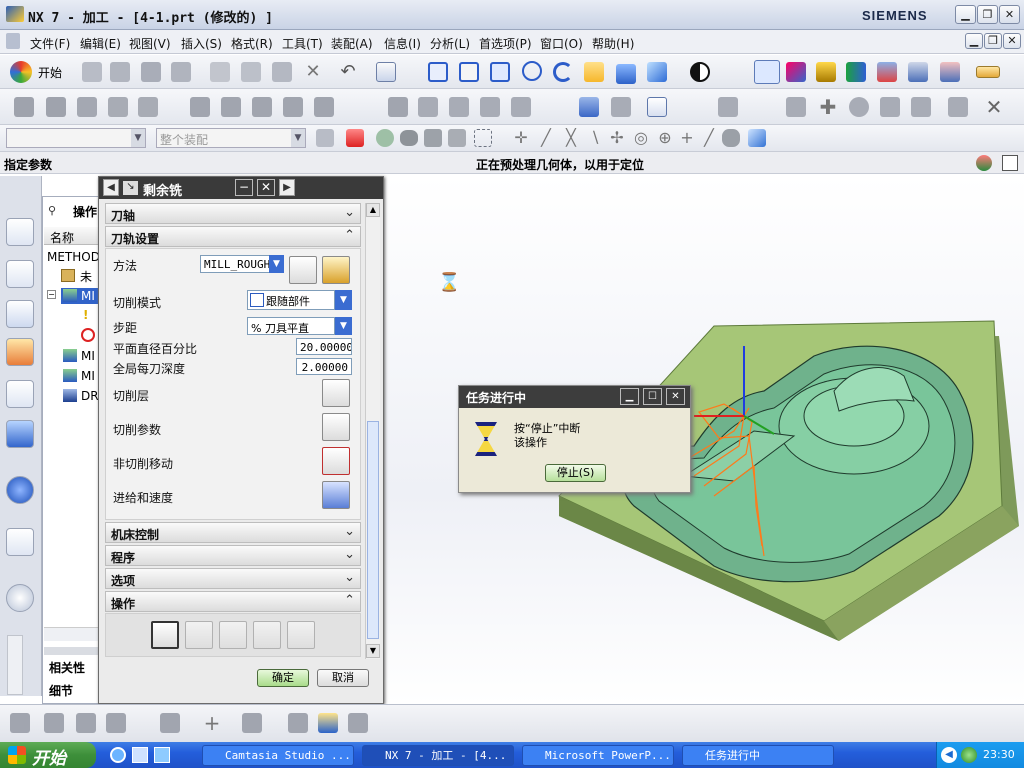 This screenshot has height=769, width=1024. Describe the element at coordinates (20, 232) in the screenshot. I see `assembly-nav-icon` at that location.